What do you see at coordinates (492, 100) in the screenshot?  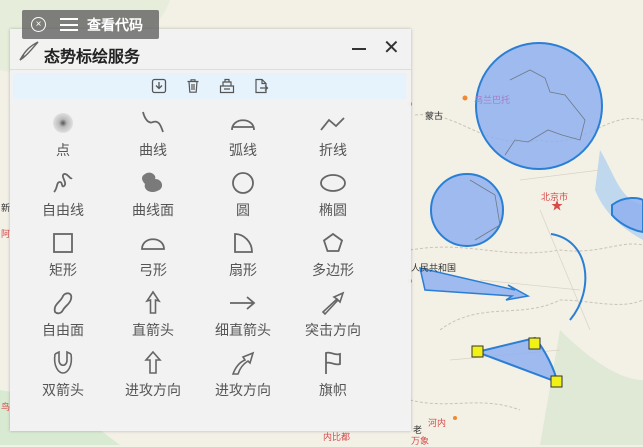 I see `map-label-ulaanbaatar: 乌兰巴托` at bounding box center [492, 100].